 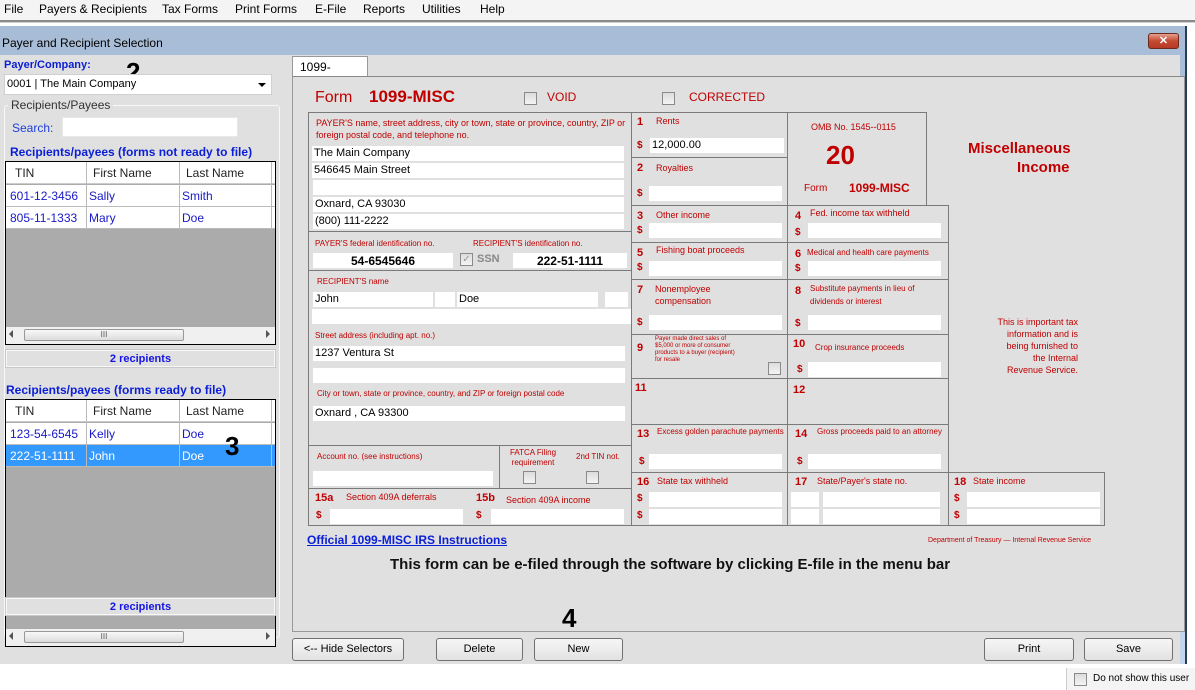 What do you see at coordinates (715, 461) in the screenshot?
I see `box-13-field` at bounding box center [715, 461].